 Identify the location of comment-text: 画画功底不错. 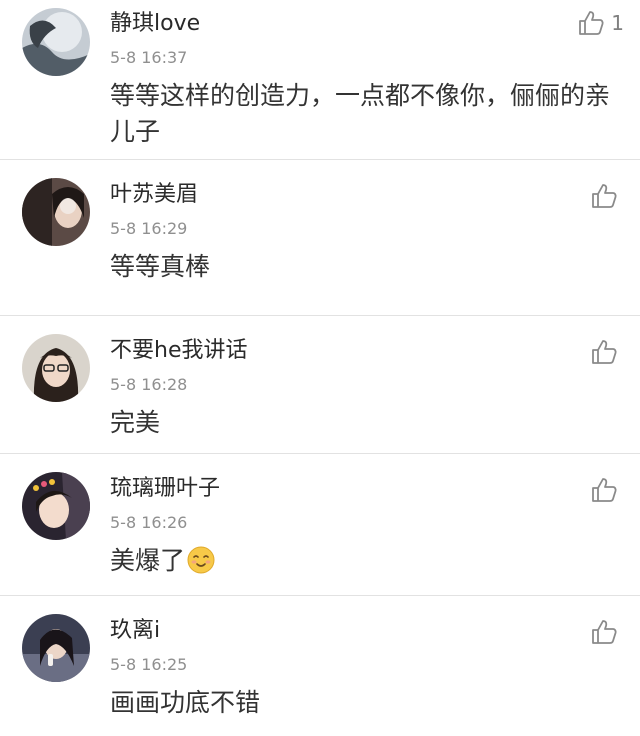
(185, 702).